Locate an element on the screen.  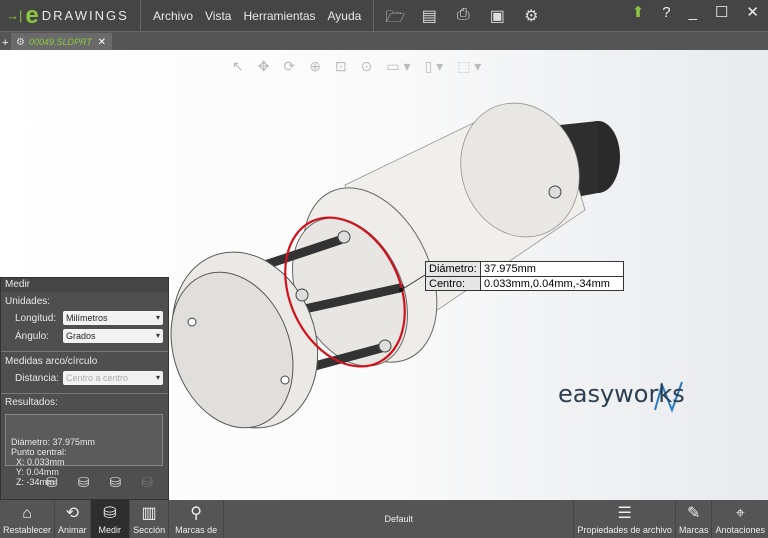
animate-icon: ⟲ is located at coordinates (72, 513).